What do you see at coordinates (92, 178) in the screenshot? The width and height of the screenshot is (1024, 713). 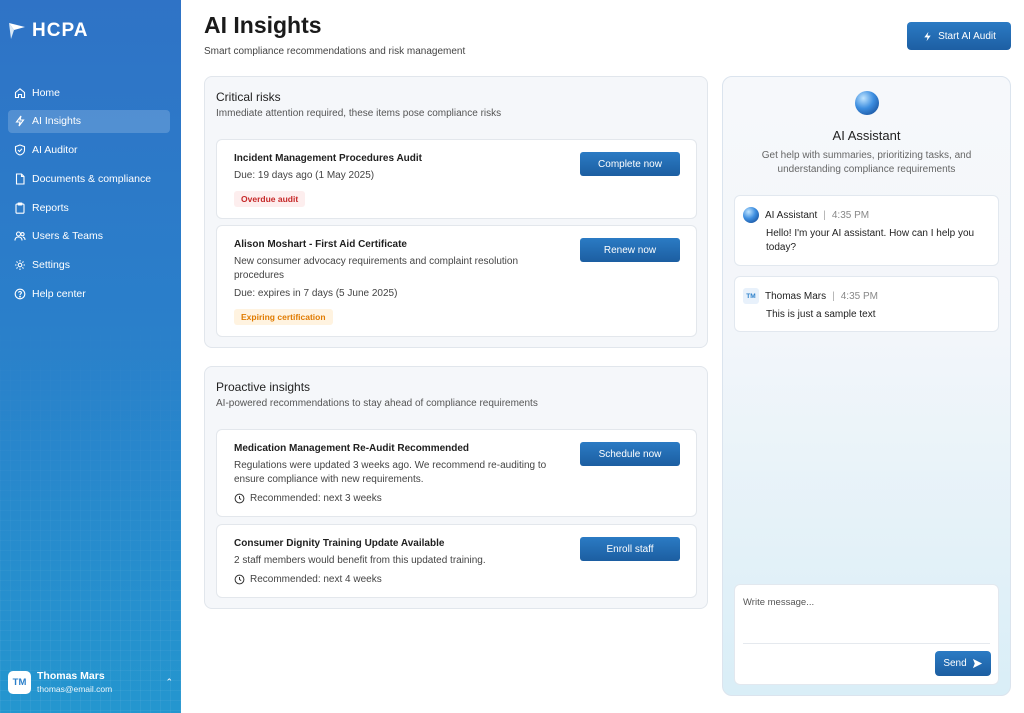 I see `sidebar-item-label: Documents & compliance` at bounding box center [92, 178].